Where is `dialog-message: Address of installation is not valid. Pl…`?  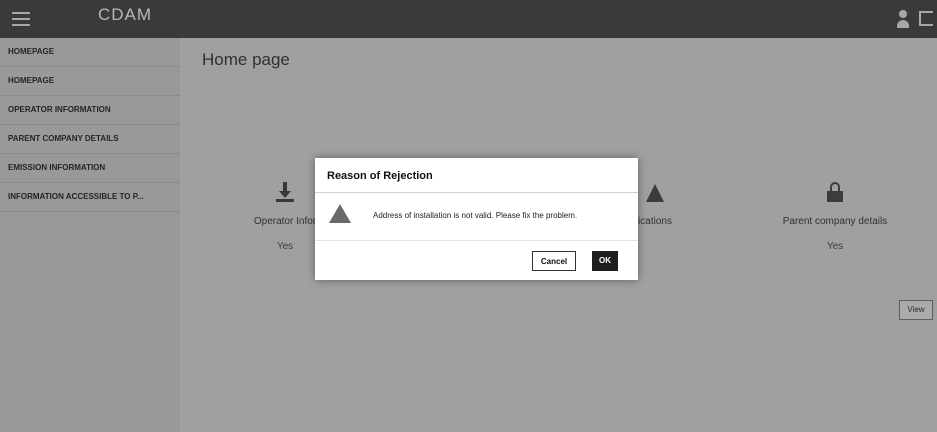 dialog-message: Address of installation is not valid. Pl… is located at coordinates (475, 215).